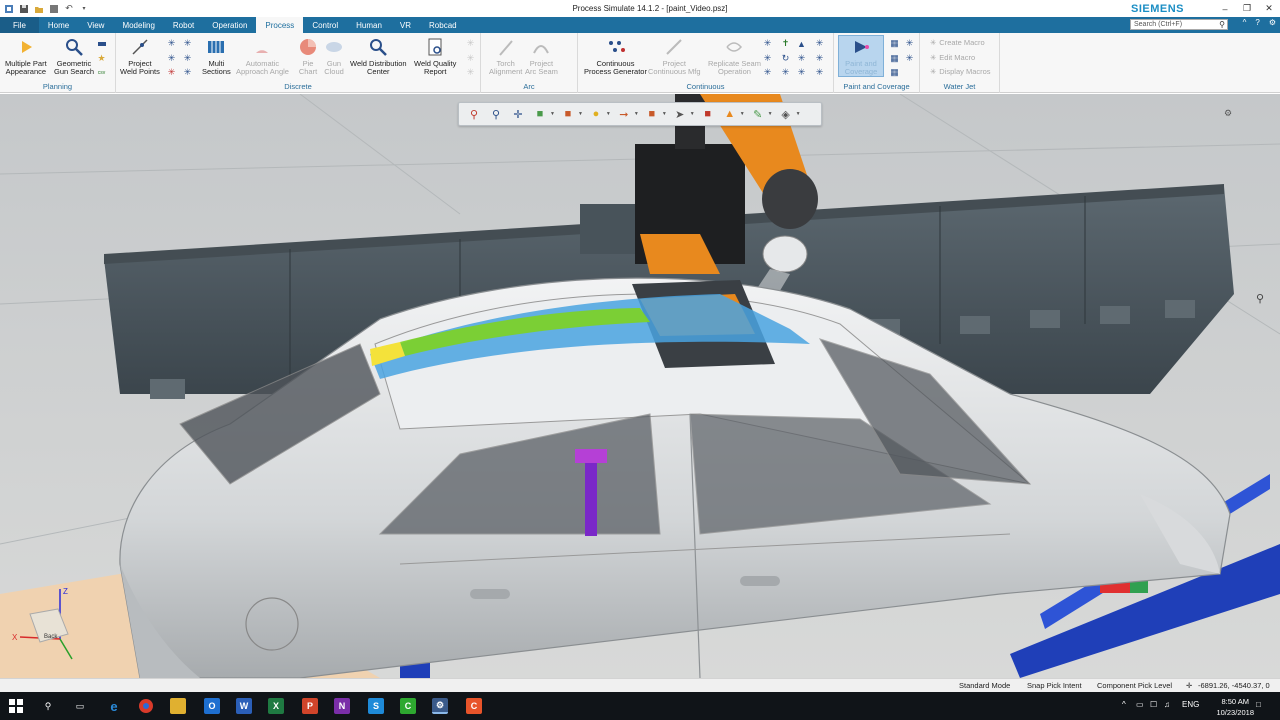 The image size is (1280, 720). I want to click on close-button: ✕, so click(1269, 8).